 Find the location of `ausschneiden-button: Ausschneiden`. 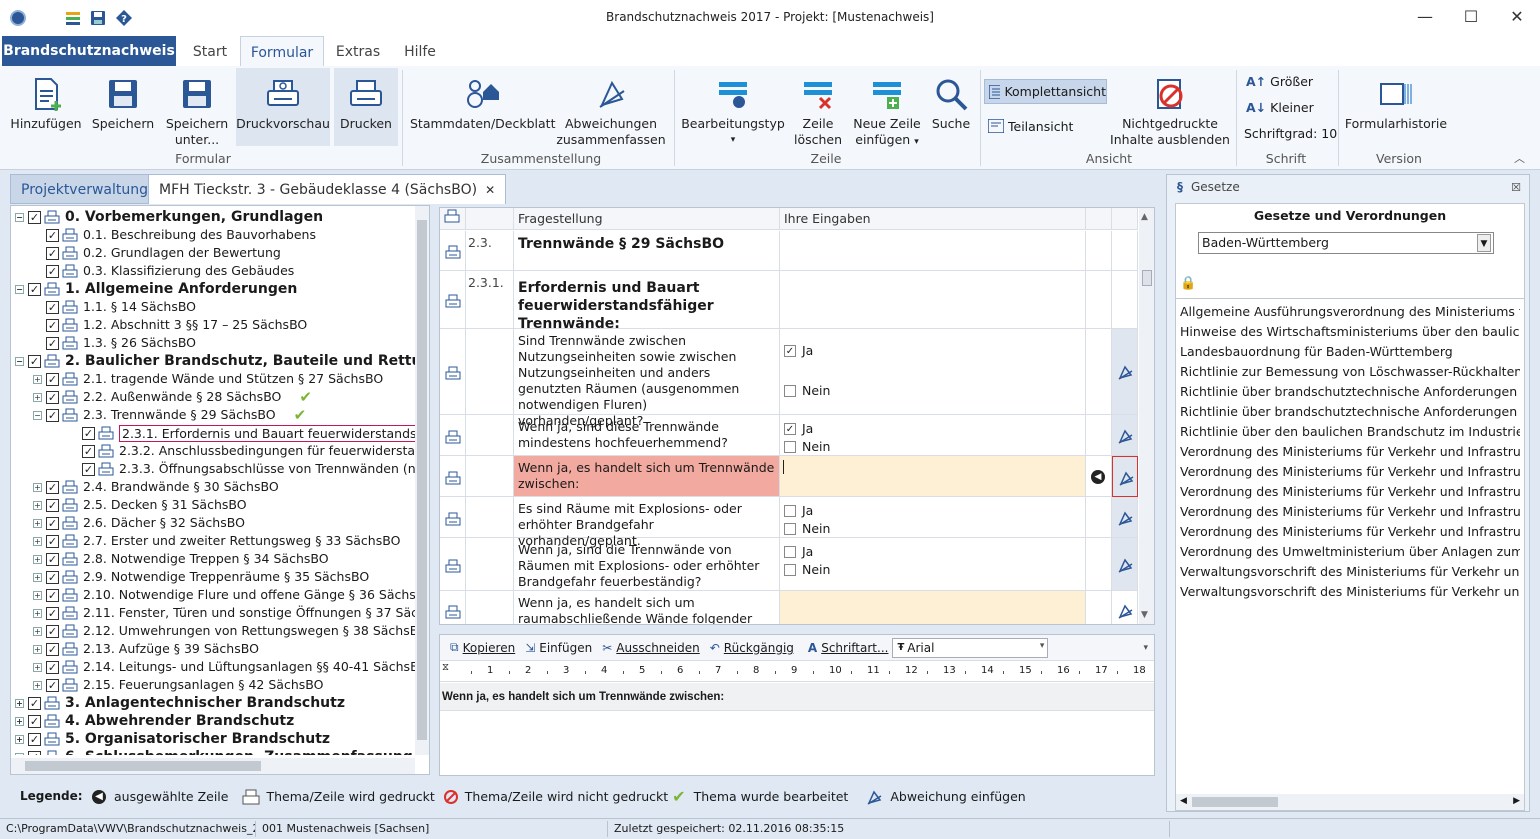

ausschneiden-button: Ausschneiden is located at coordinates (657, 648).